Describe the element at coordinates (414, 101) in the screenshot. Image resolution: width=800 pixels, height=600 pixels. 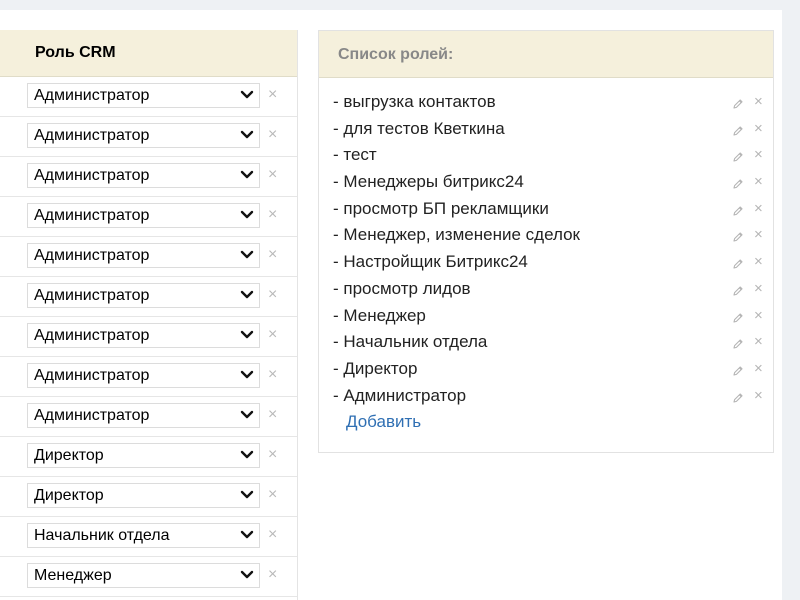
I see `role-name: - выгрузка контактов` at that location.